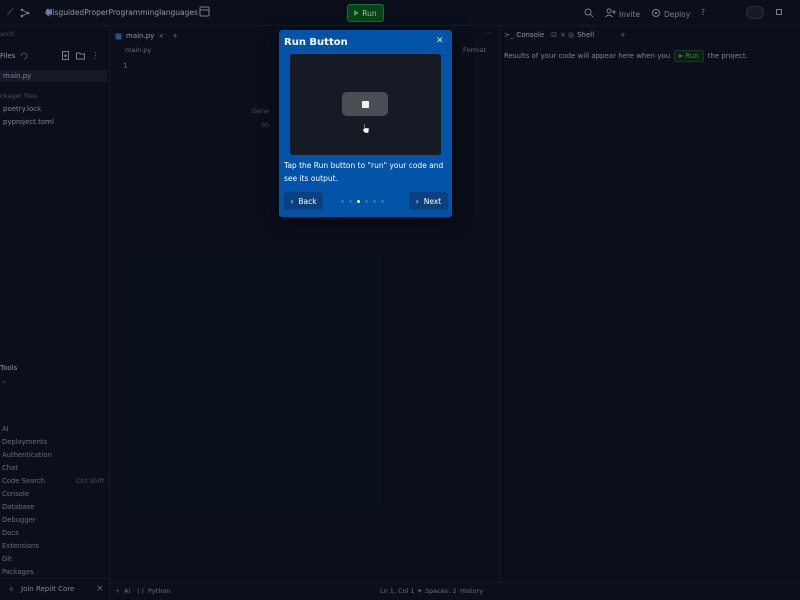 This screenshot has width=800, height=600. What do you see at coordinates (779, 12) in the screenshot?
I see `window-icon` at bounding box center [779, 12].